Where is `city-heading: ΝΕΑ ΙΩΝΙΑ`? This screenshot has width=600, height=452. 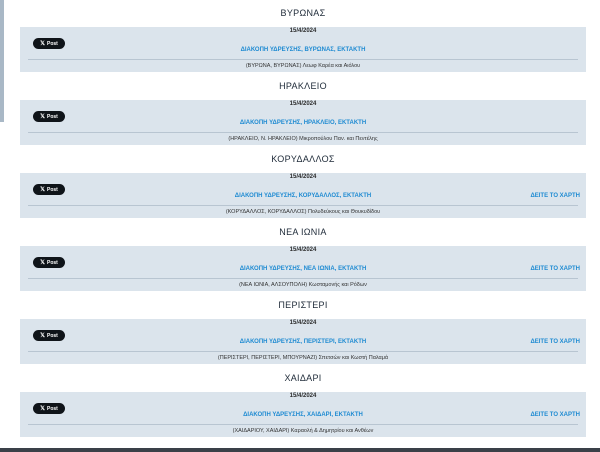 city-heading: ΝΕΑ ΙΩΝΙΑ is located at coordinates (303, 232).